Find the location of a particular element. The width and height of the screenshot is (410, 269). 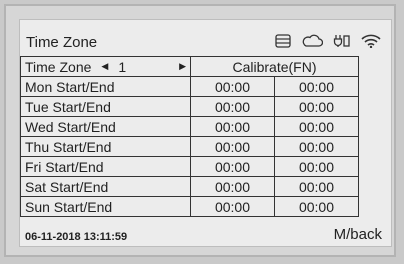

time-zone-selector: Time Zone ◀ 1 ▶ is located at coordinates (105, 66).